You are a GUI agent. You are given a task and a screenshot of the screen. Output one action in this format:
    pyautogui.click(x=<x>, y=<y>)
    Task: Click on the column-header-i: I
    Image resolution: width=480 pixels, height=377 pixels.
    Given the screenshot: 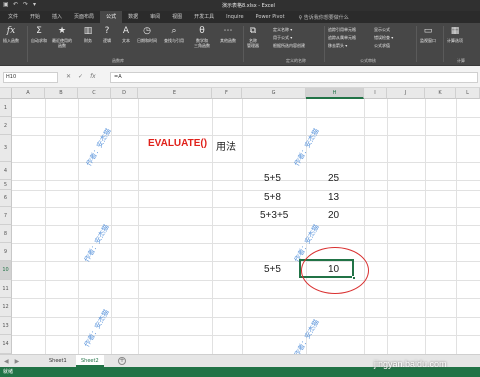 What is the action you would take?
    pyautogui.click(x=375, y=93)
    